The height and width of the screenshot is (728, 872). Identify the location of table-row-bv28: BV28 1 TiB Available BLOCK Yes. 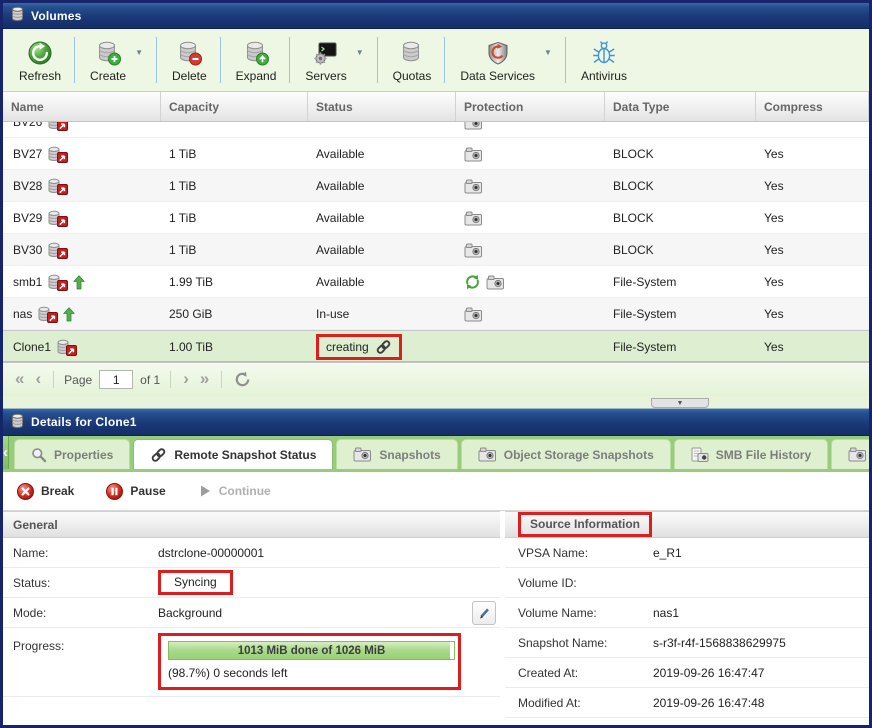
(436, 186).